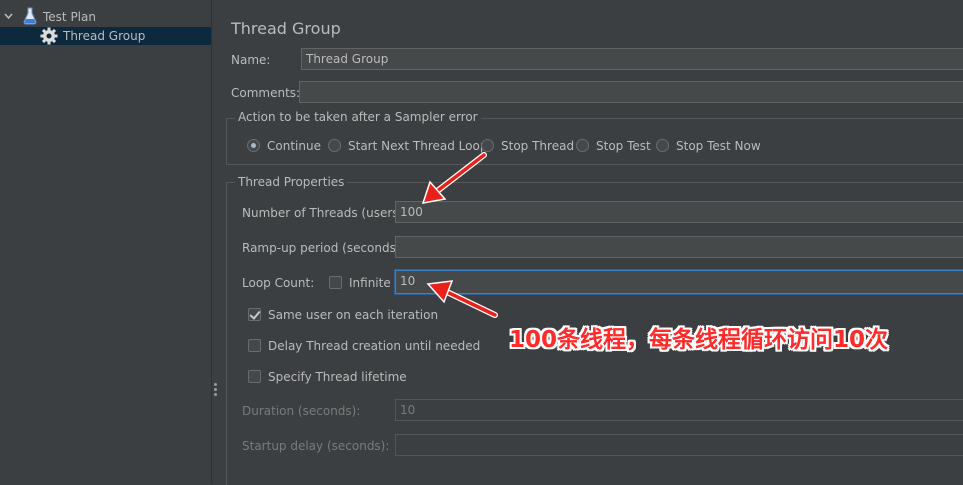 Image resolution: width=963 pixels, height=485 pixels. Describe the element at coordinates (462, 299) in the screenshot. I see `arrow-to-loop-count-icon` at that location.